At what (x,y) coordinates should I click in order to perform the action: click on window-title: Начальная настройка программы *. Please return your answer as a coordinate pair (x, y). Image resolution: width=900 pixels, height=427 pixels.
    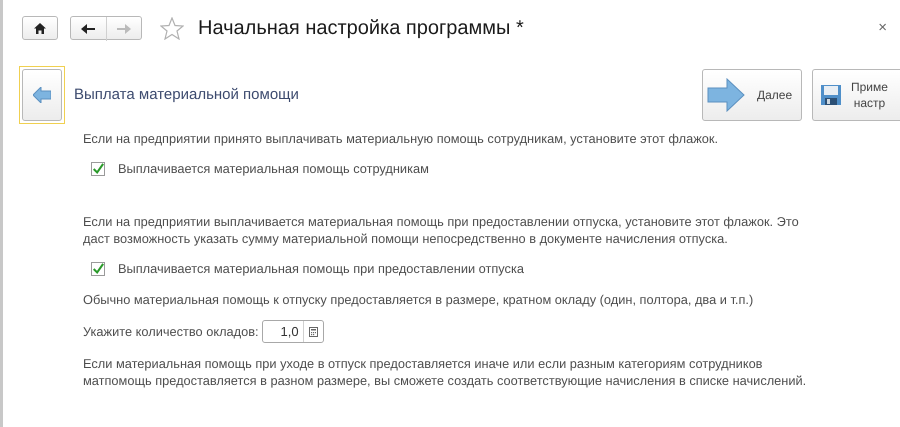
    Looking at the image, I should click on (361, 28).